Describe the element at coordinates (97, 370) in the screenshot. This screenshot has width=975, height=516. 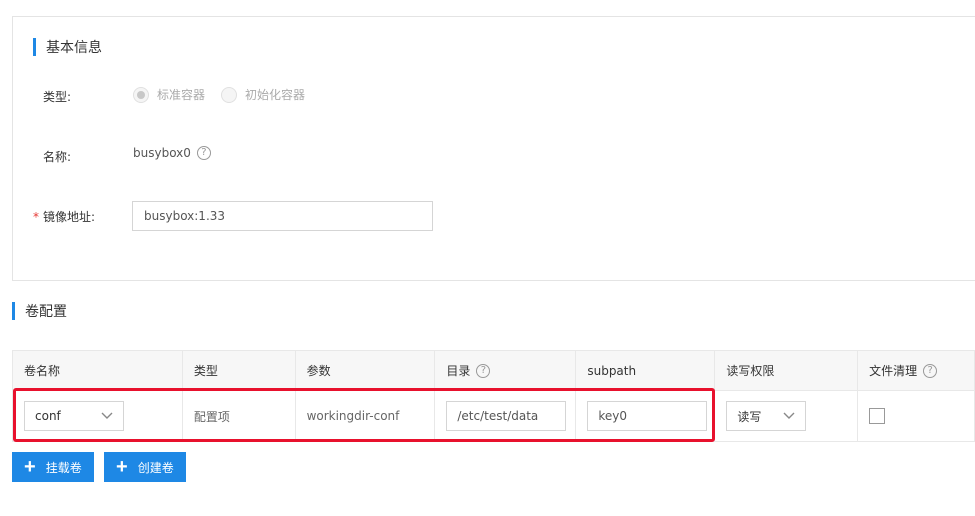
I see `col-header-volume-name: 卷名称` at that location.